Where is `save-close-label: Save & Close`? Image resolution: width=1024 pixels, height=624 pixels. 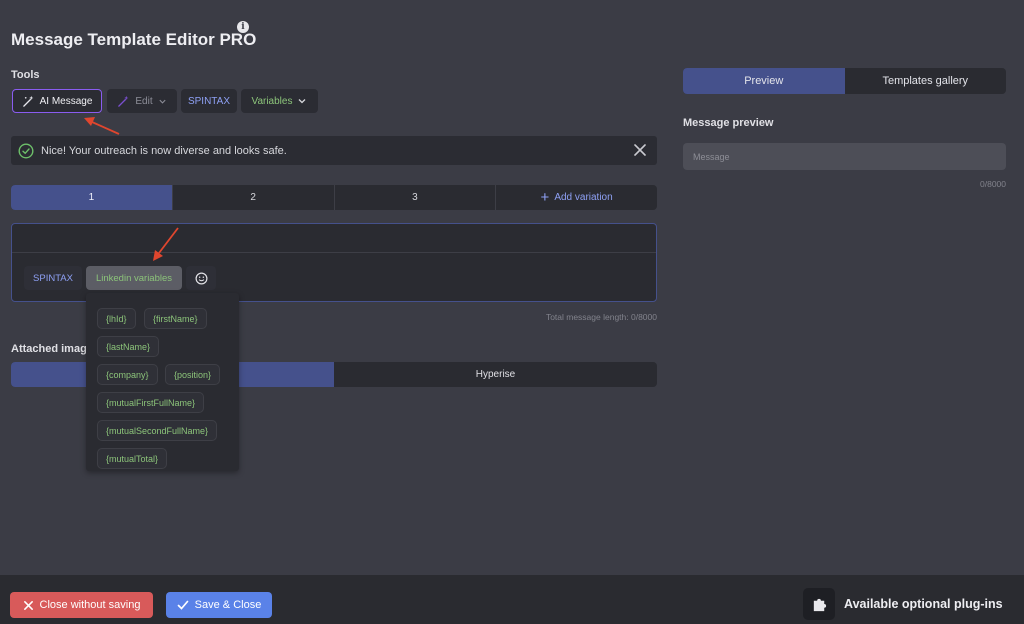
save-close-label: Save & Close is located at coordinates (228, 605).